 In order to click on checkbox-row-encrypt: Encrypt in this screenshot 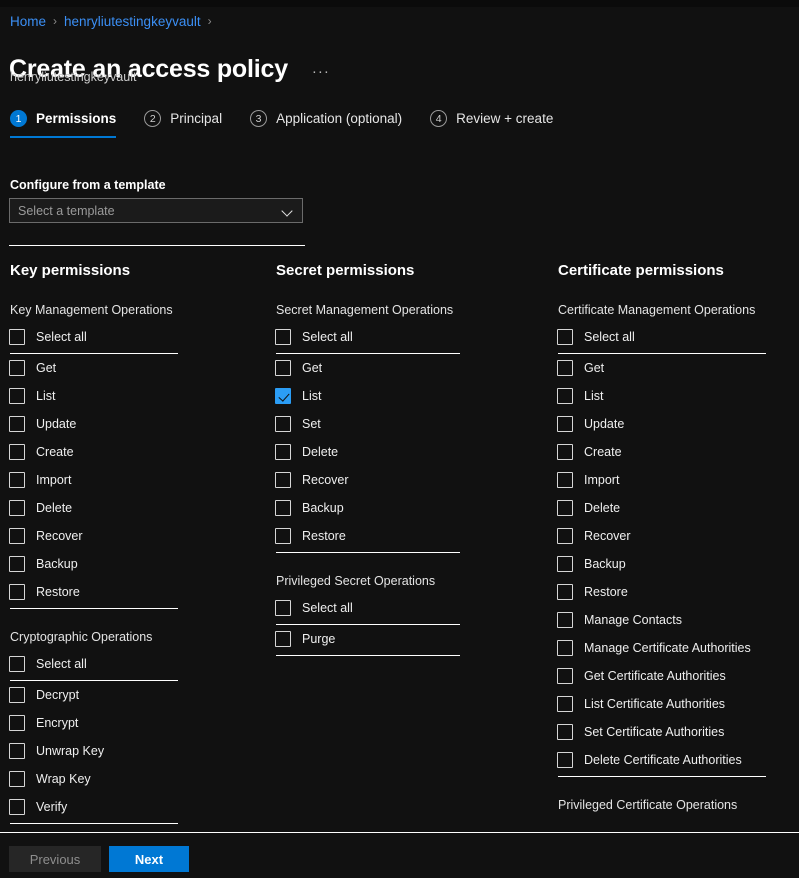, I will do `click(134, 723)`.